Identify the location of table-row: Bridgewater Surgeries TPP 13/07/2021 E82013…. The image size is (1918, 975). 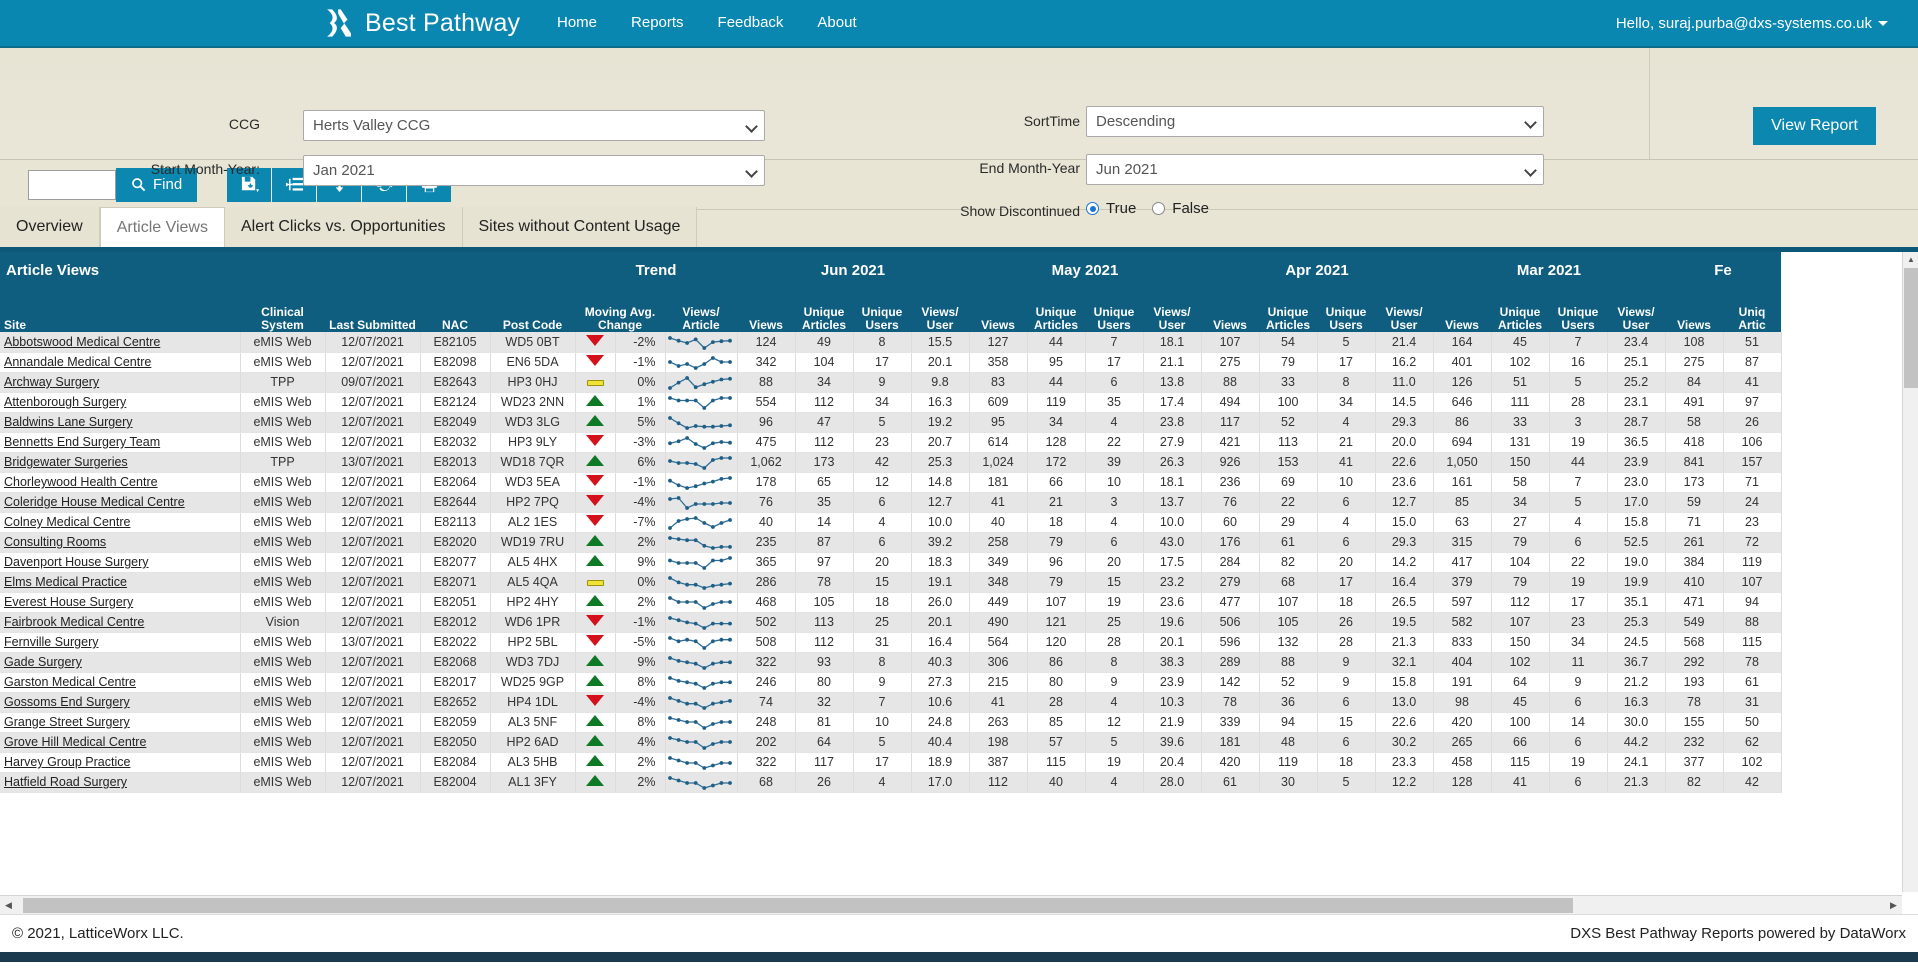
(891, 462).